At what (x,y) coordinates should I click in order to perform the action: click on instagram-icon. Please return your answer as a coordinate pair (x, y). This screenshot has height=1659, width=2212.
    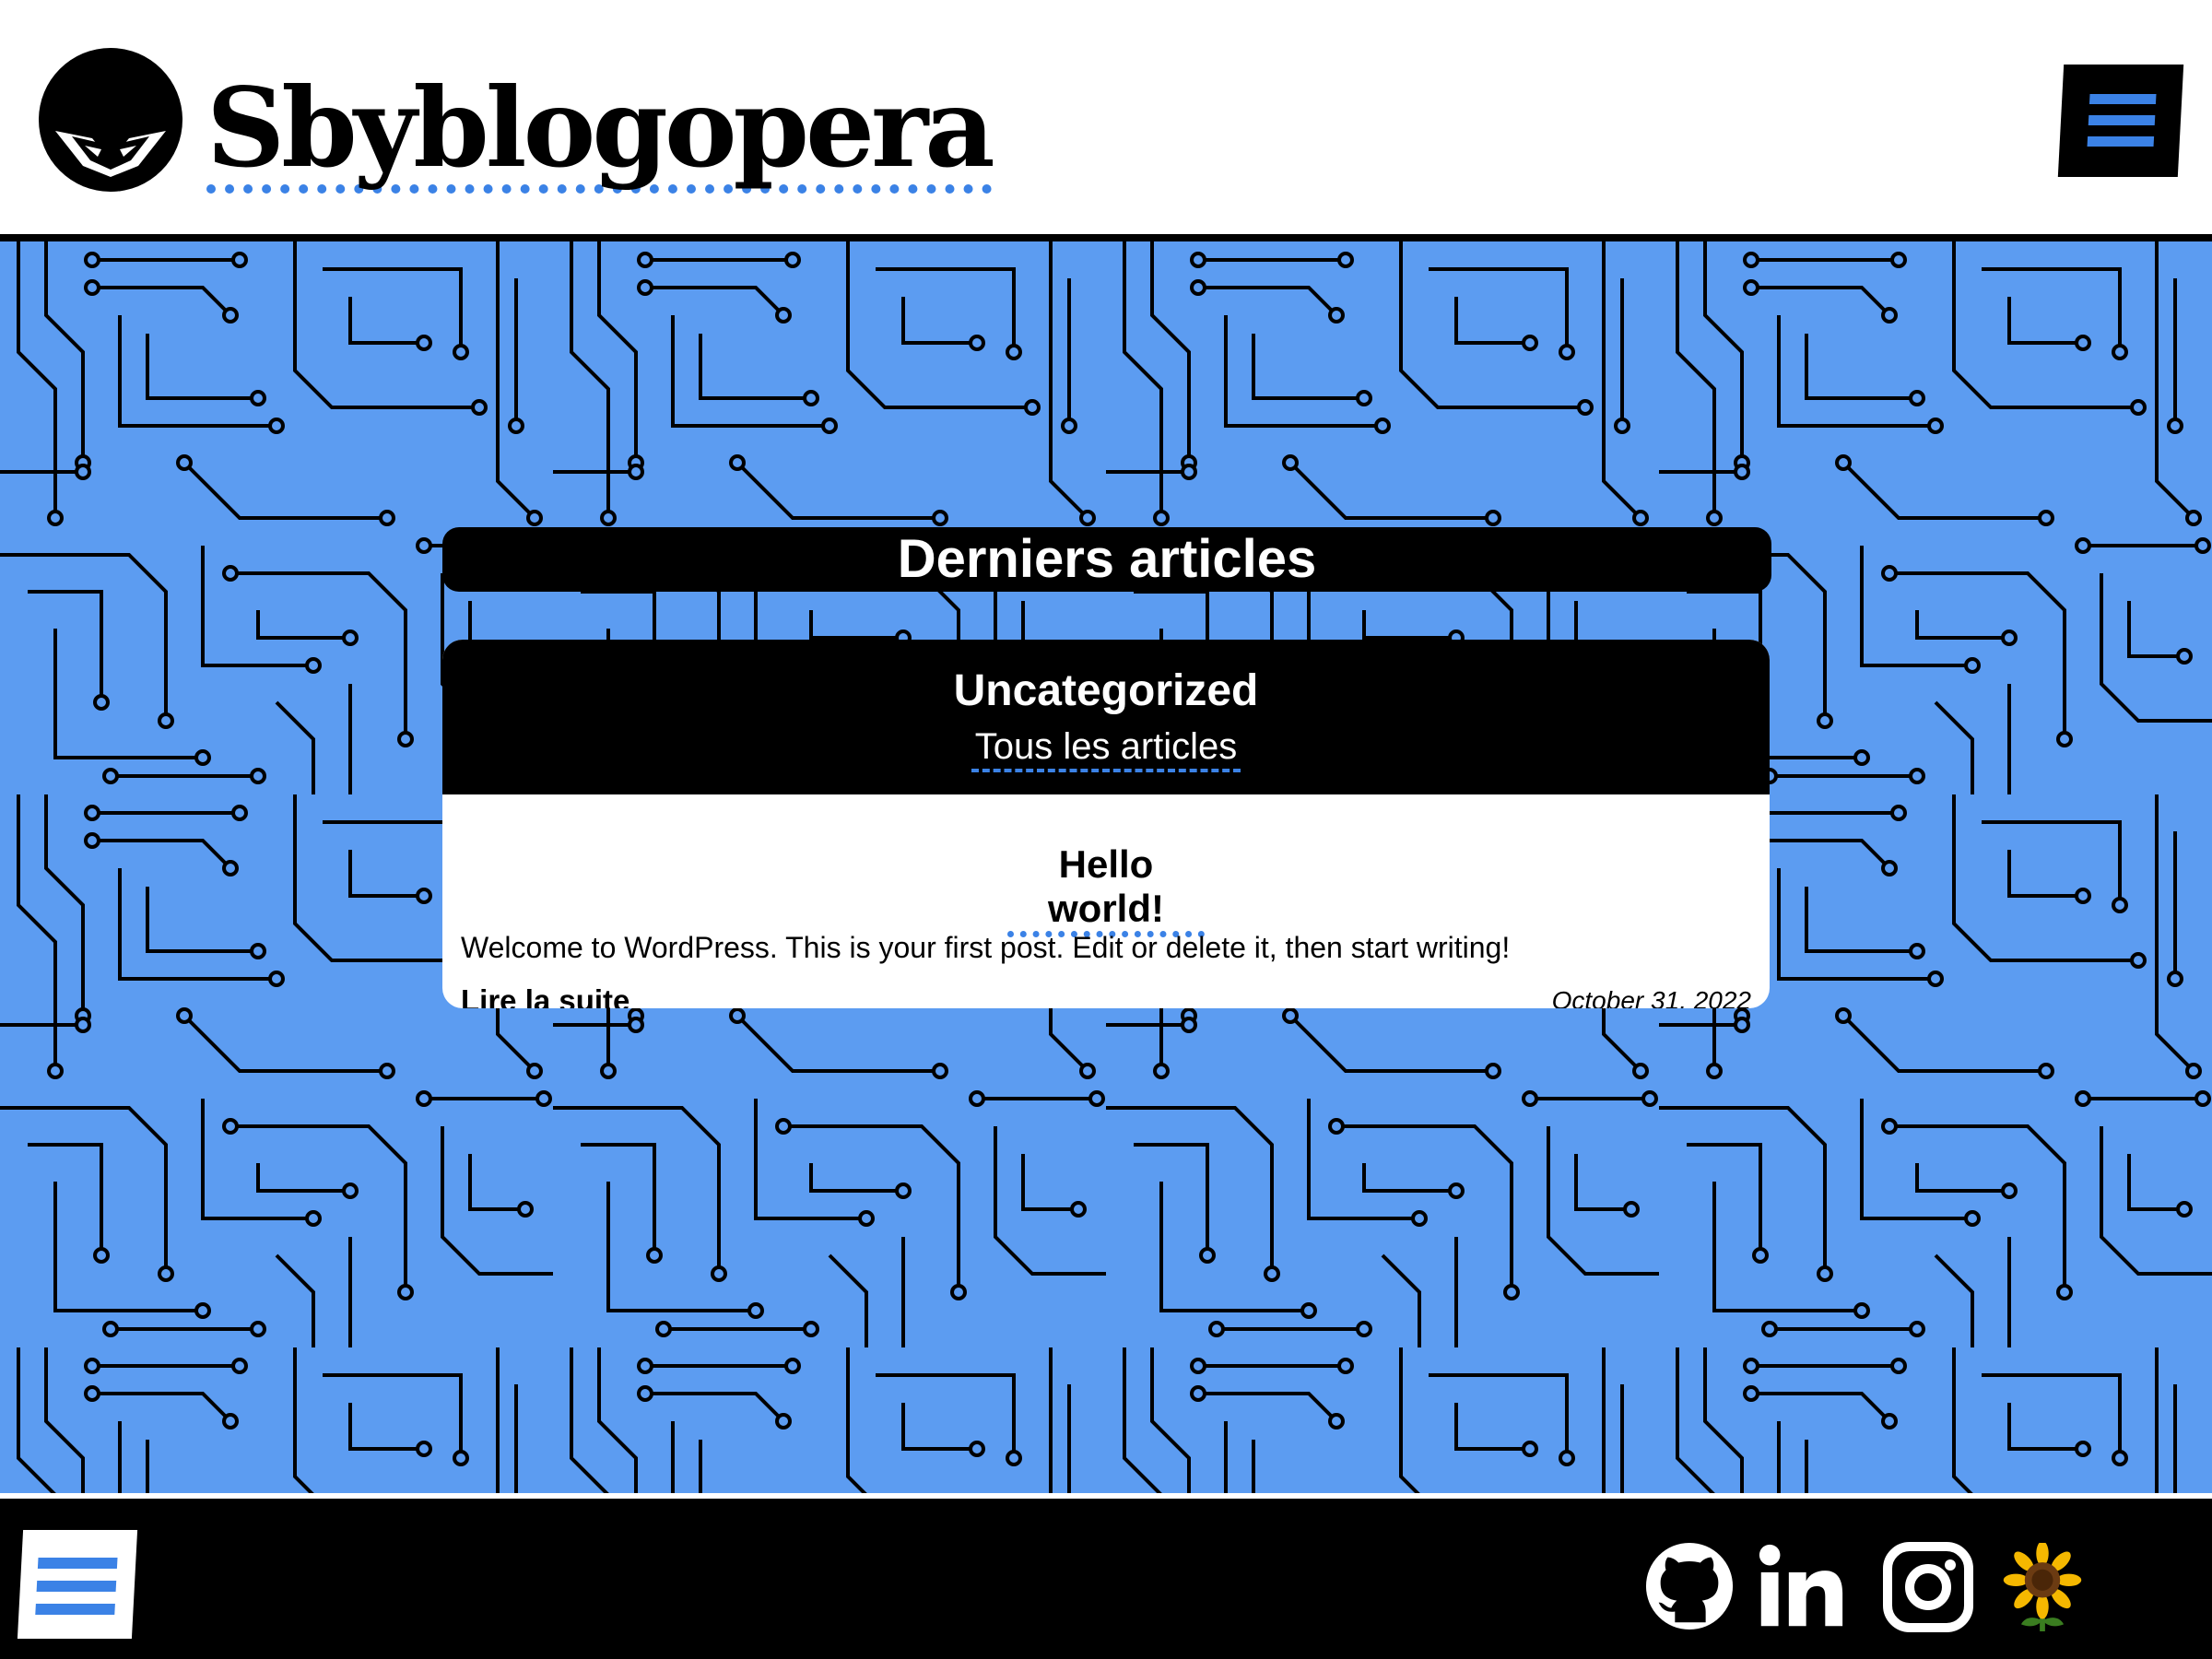
    Looking at the image, I should click on (1928, 1587).